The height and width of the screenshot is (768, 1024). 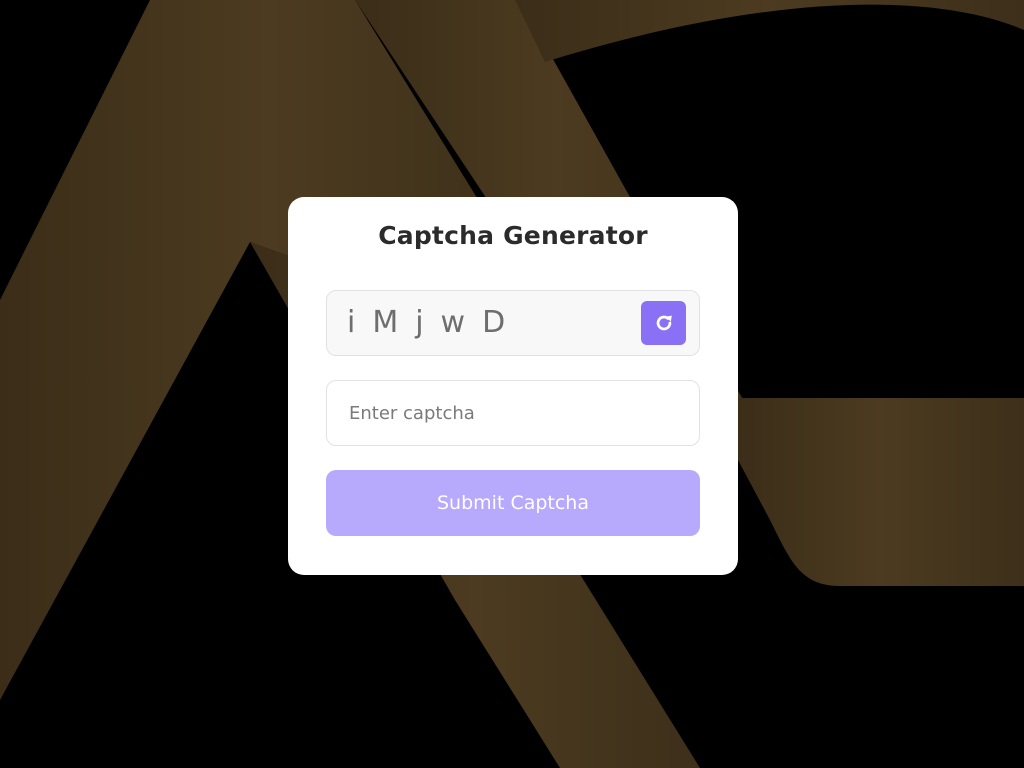 I want to click on submit-captcha-button: Submit Captcha, so click(x=513, y=503).